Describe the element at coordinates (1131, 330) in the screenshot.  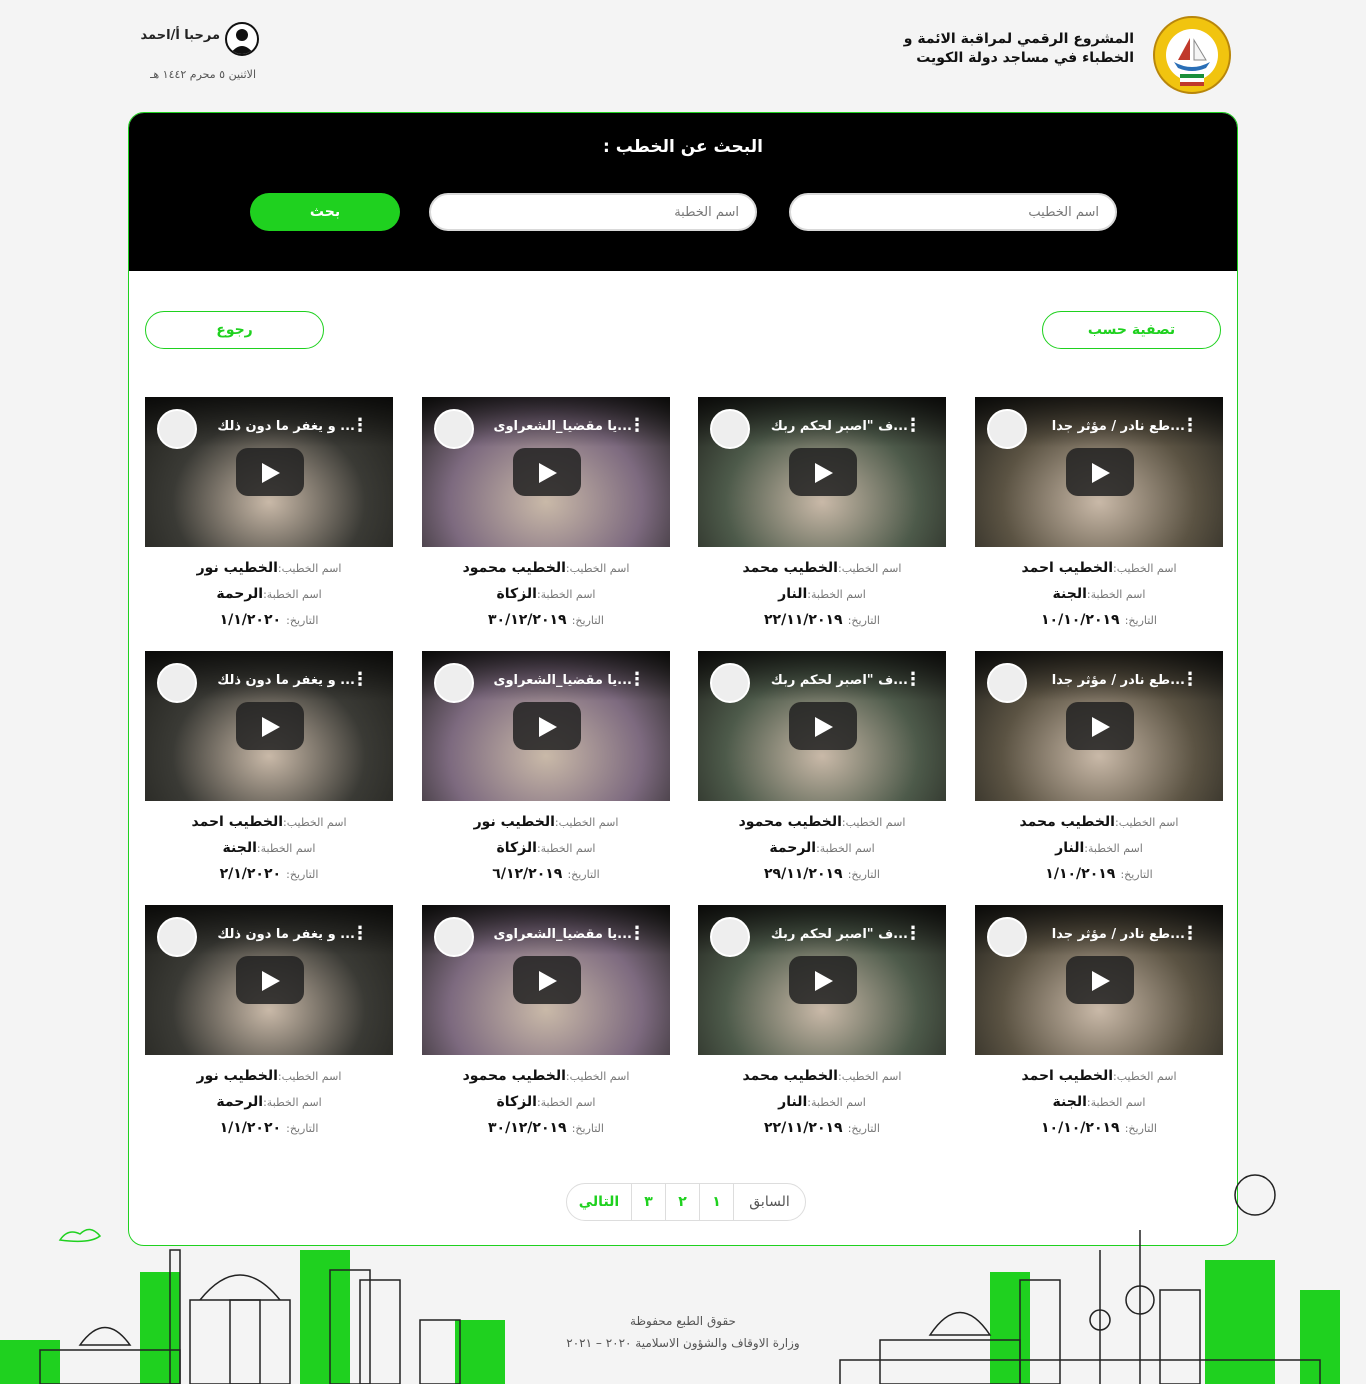
I see `filter-button: تصفية حسب` at that location.